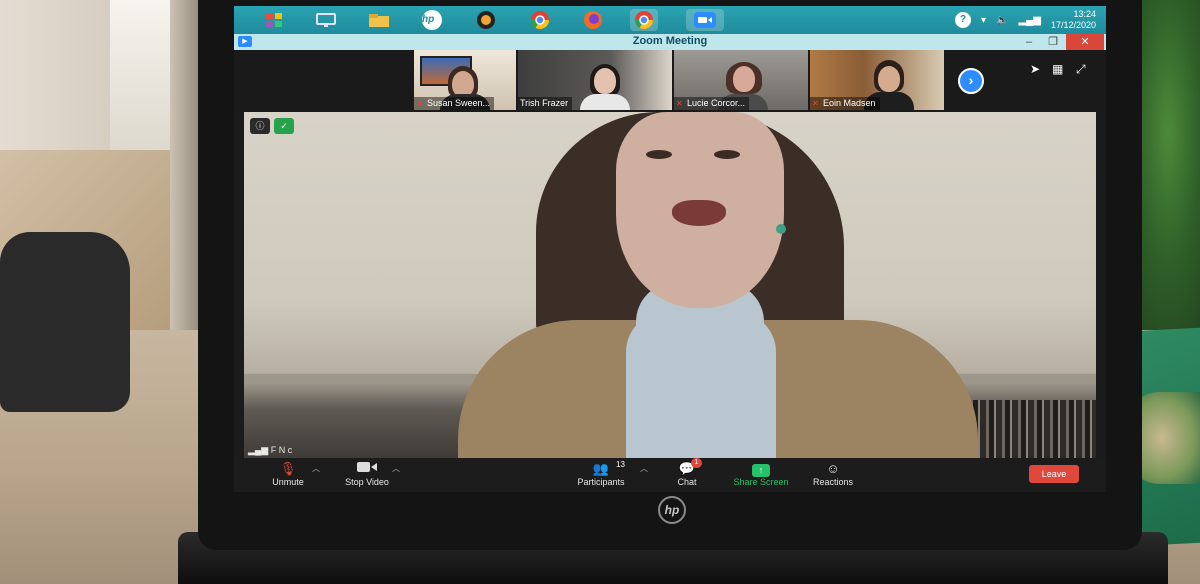  Describe the element at coordinates (316, 468) in the screenshot. I see `audio-options-caret-icon: ︿` at that location.